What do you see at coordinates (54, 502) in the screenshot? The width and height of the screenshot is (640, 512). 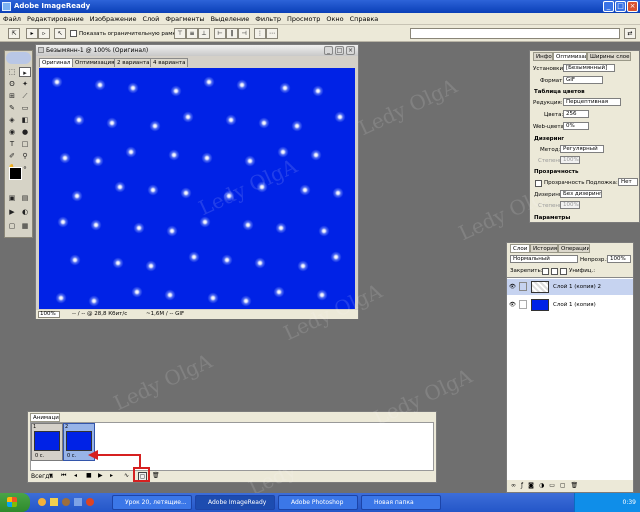 I see `quicklaunch-folder-icon` at bounding box center [54, 502].